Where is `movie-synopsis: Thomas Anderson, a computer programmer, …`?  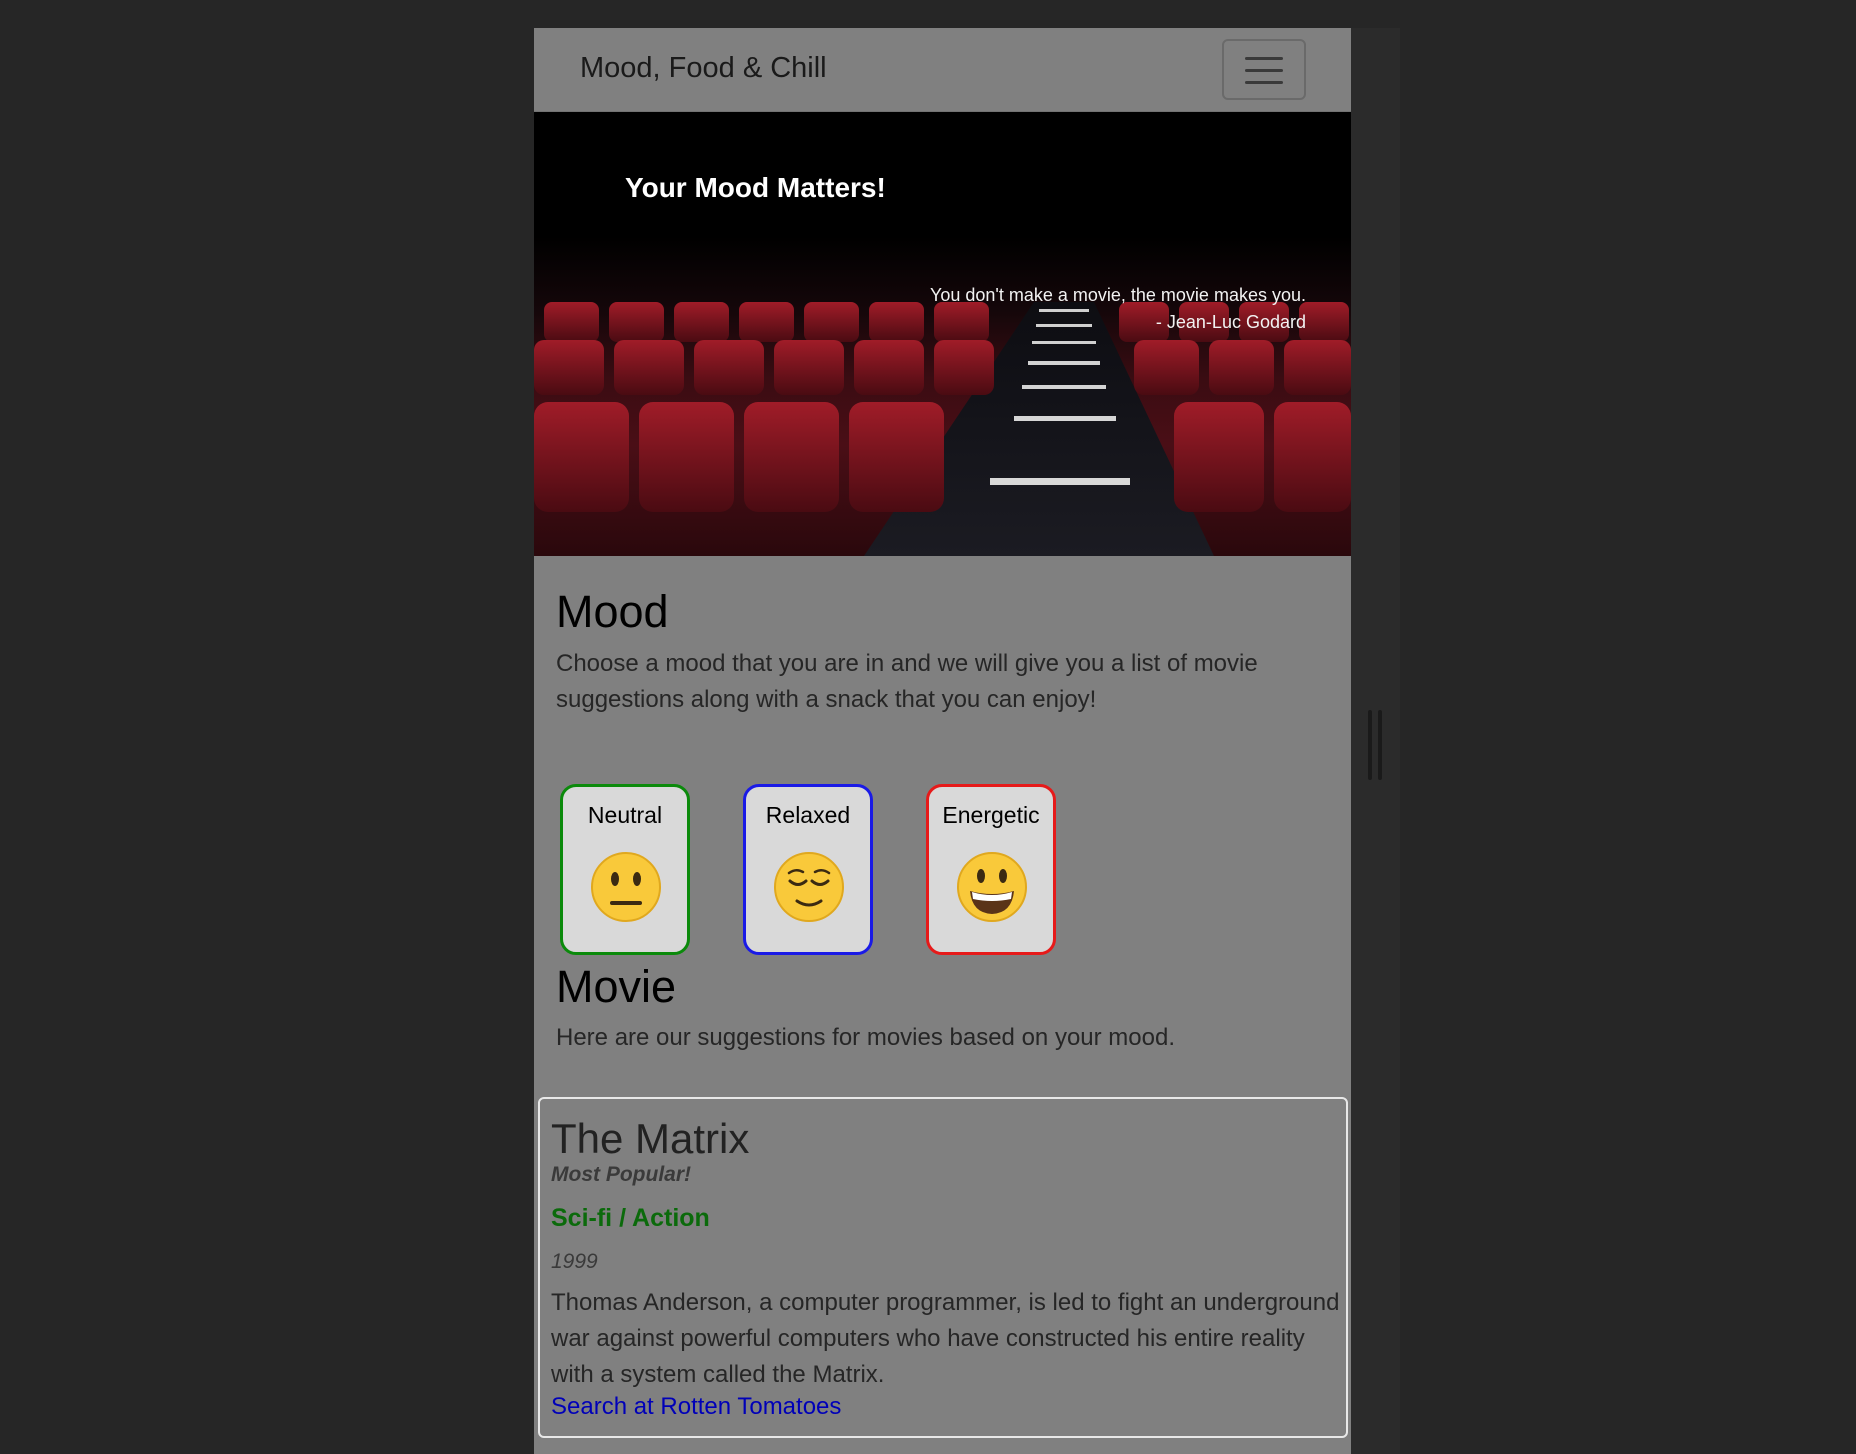 movie-synopsis: Thomas Anderson, a computer programmer, … is located at coordinates (945, 1338).